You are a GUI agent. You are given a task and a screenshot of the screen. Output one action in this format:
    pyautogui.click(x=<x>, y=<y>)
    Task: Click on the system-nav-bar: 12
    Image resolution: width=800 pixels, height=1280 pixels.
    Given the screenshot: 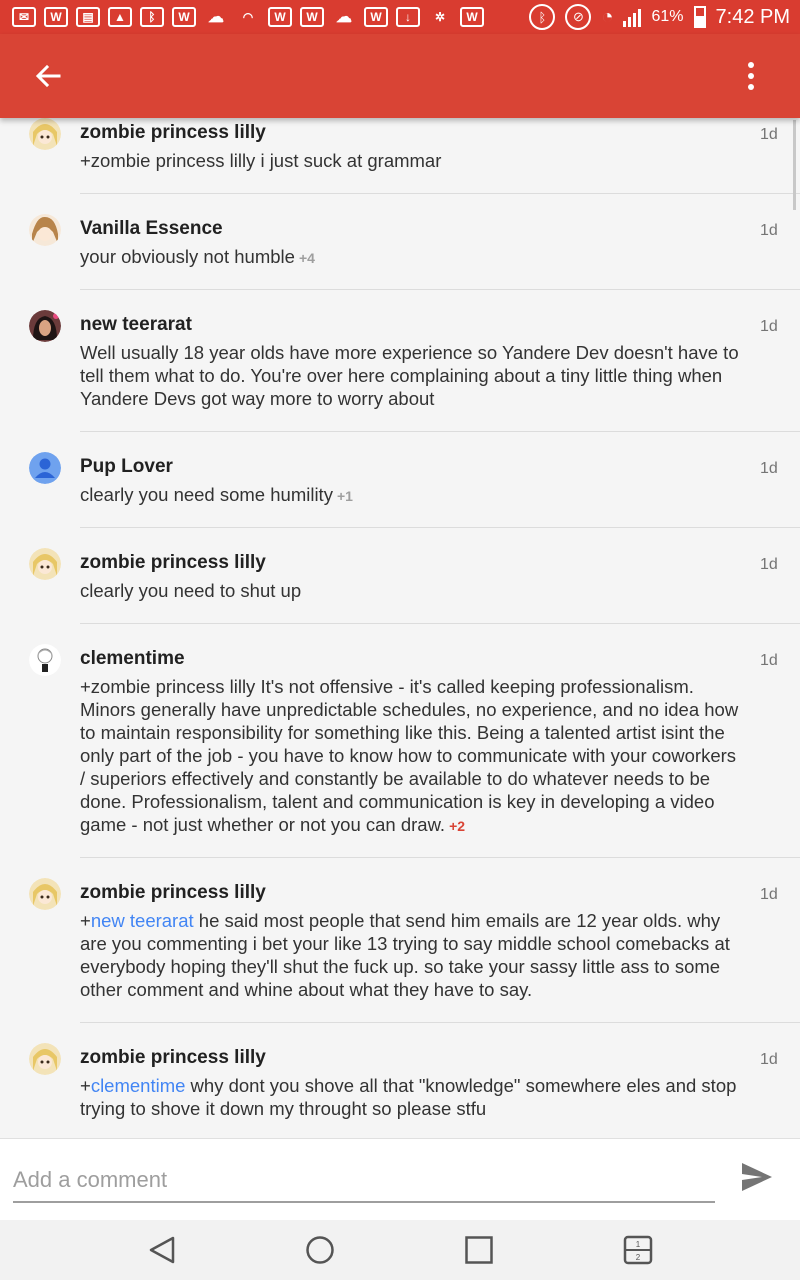 What is the action you would take?
    pyautogui.click(x=400, y=1250)
    